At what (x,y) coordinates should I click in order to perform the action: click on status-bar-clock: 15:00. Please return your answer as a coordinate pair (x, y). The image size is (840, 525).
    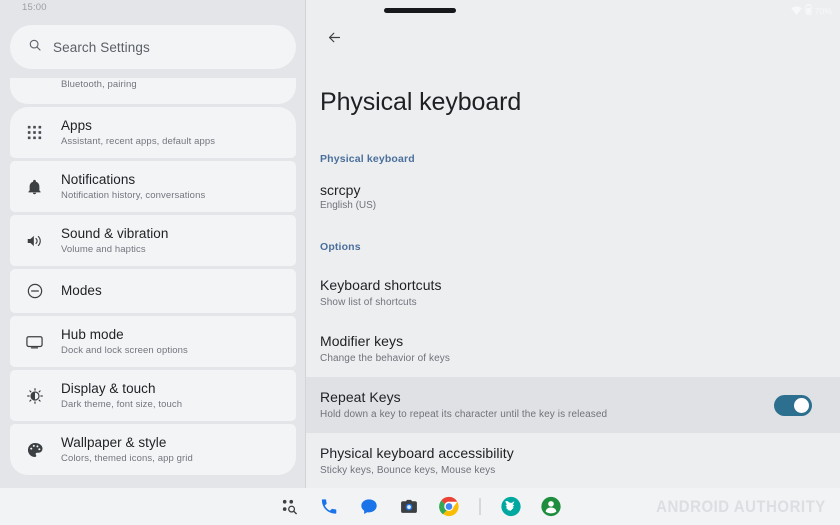
    Looking at the image, I should click on (34, 7).